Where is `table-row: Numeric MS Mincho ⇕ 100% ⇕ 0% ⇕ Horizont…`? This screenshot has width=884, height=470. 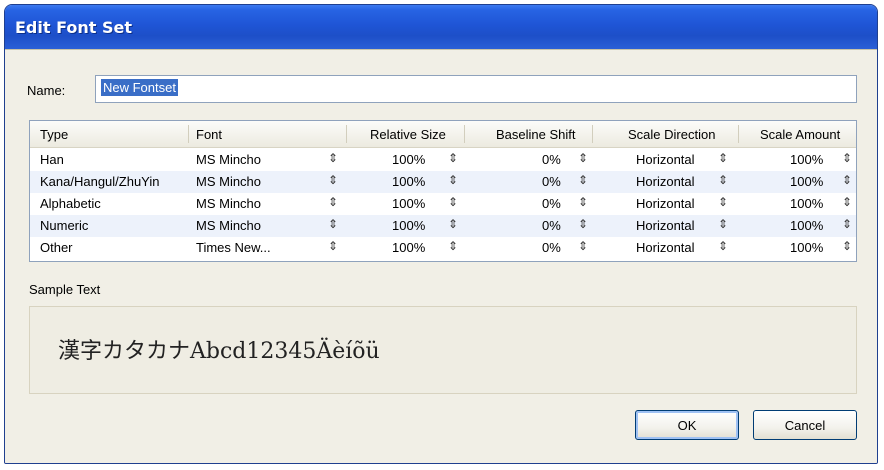
table-row: Numeric MS Mincho ⇕ 100% ⇕ 0% ⇕ Horizont… is located at coordinates (443, 226).